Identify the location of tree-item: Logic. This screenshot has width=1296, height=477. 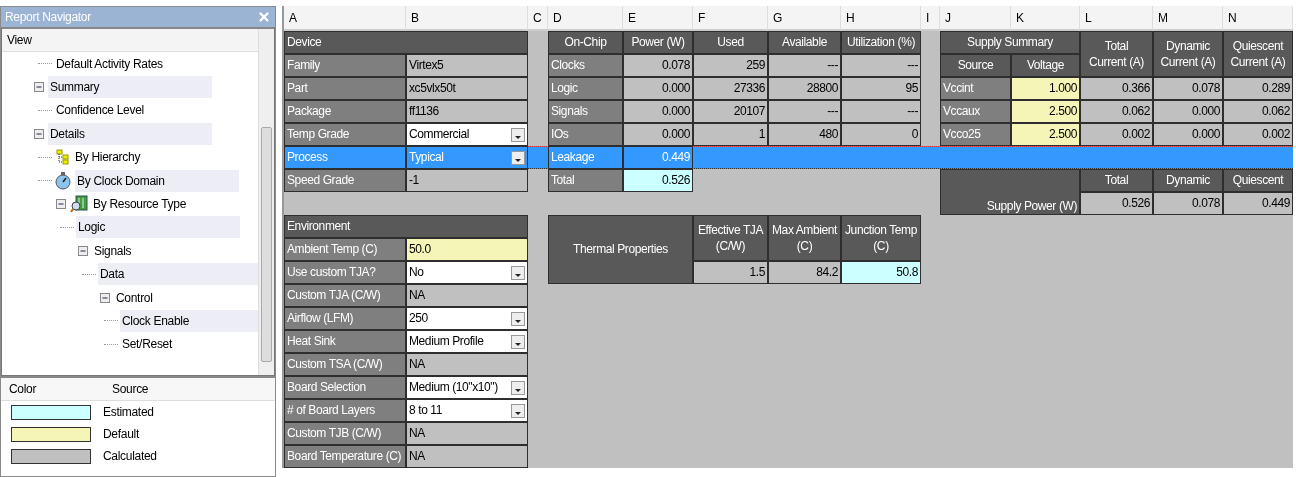
(158, 227).